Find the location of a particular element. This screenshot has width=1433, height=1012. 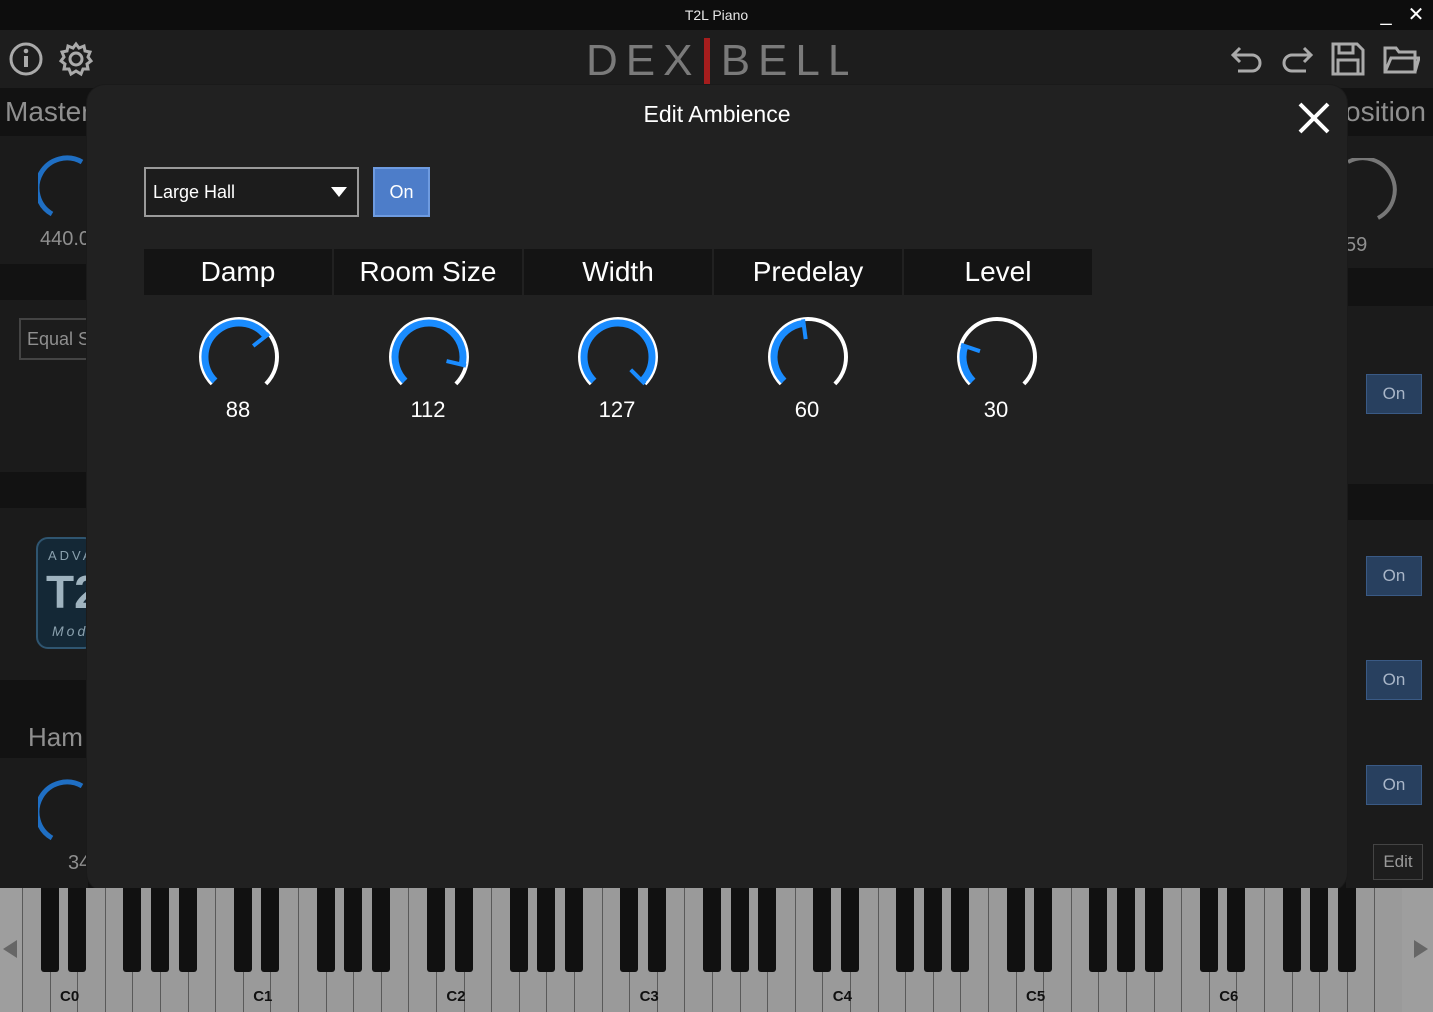

master-value: 440.0 is located at coordinates (65, 239).